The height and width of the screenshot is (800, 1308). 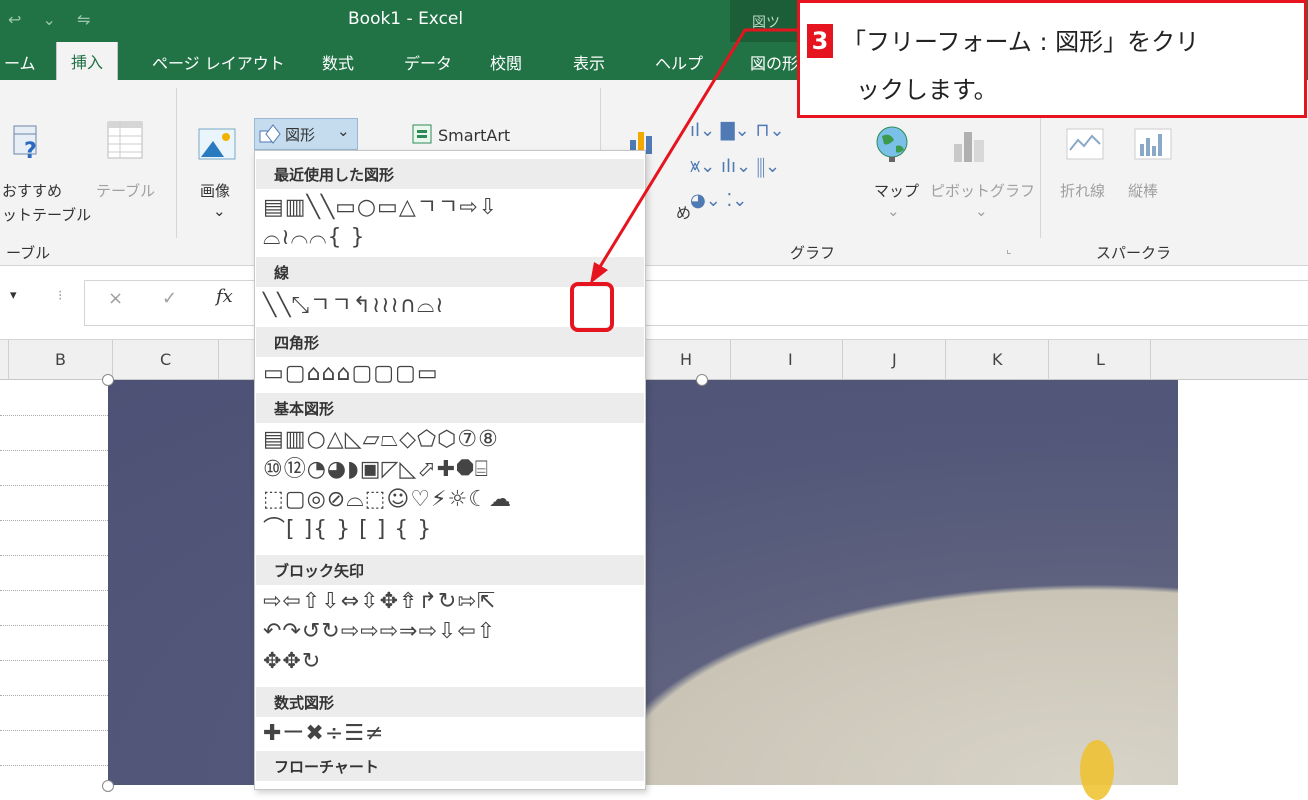 I want to click on pivot-table-icon: ?, so click(x=27, y=142).